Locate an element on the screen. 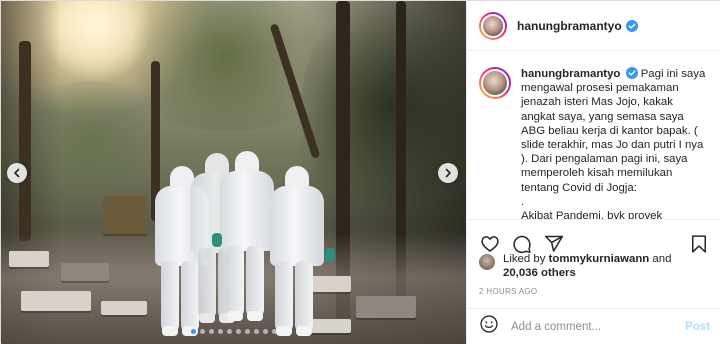 This screenshot has height=344, width=720. speech-bubble-icon is located at coordinates (522, 244).